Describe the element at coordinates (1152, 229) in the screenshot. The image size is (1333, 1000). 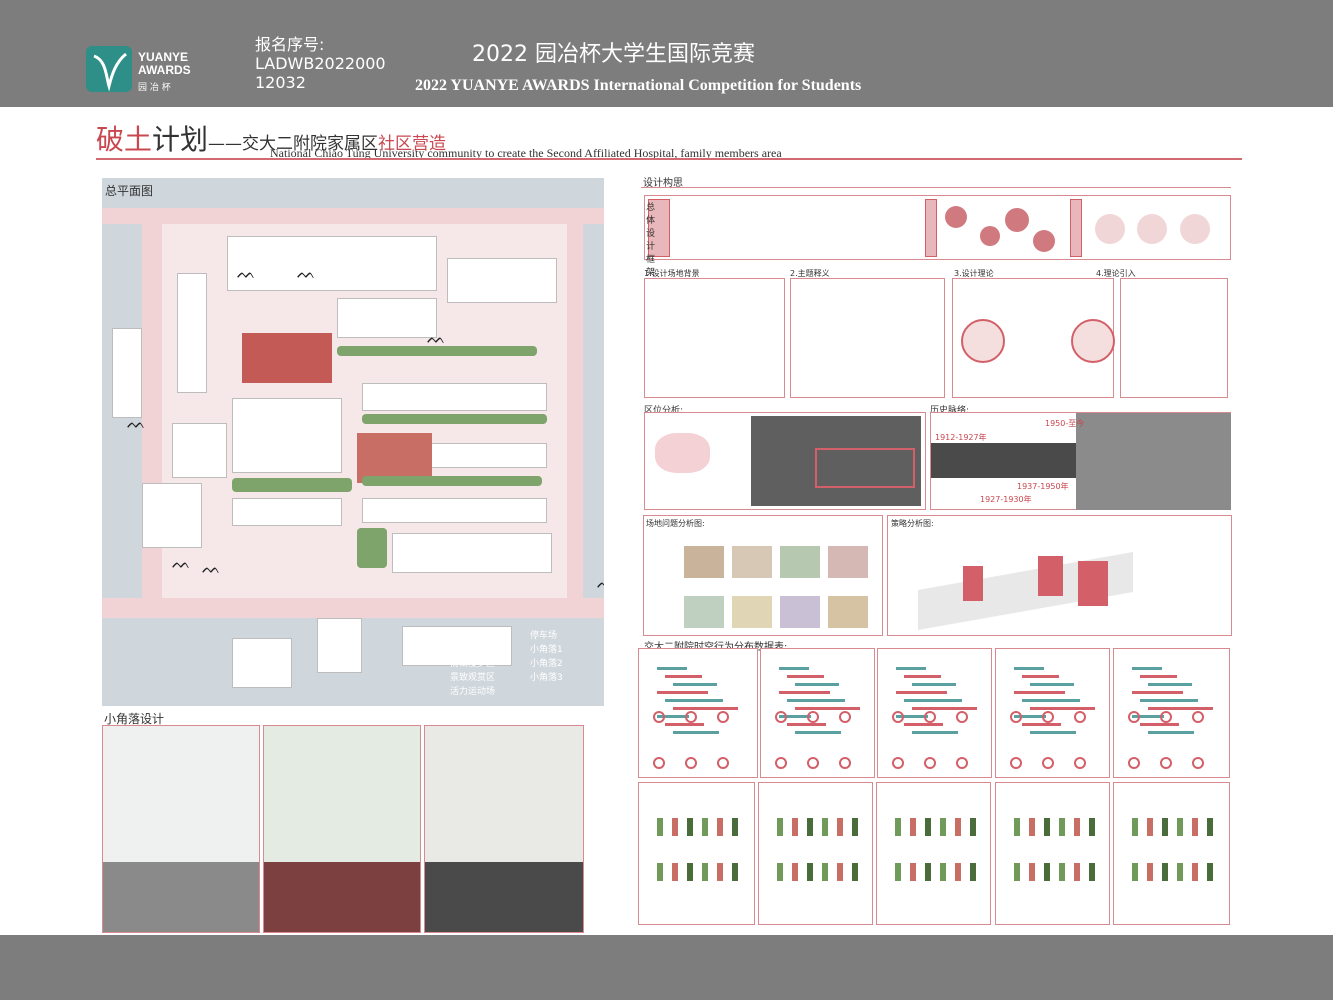
I see `green-node` at that location.